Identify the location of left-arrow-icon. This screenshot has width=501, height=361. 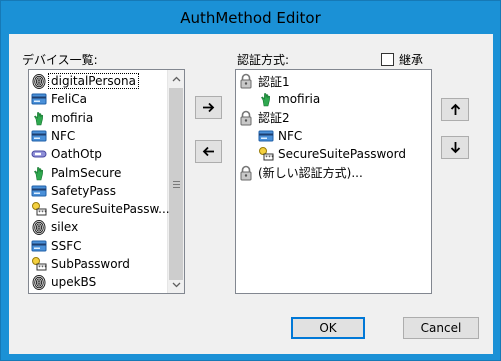
(208, 151).